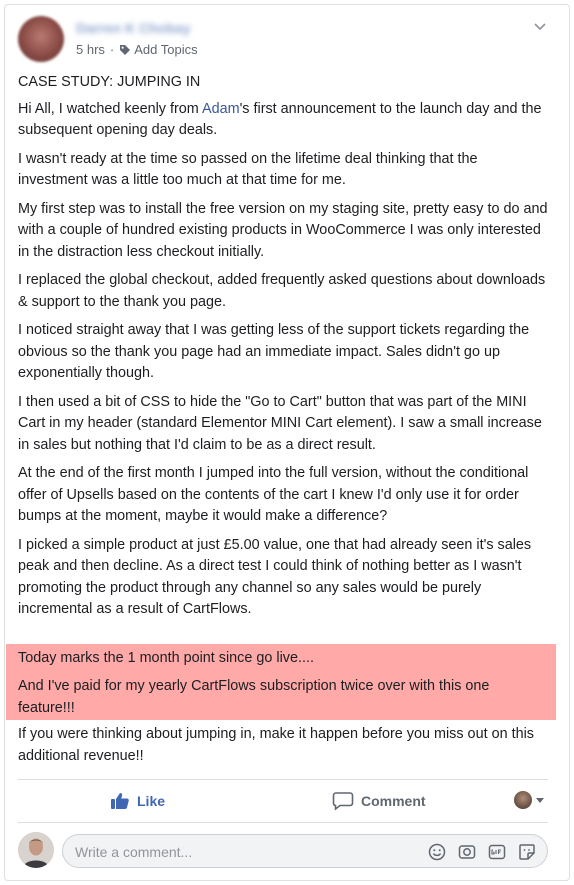 Image resolution: width=574 pixels, height=885 pixels. Describe the element at coordinates (467, 852) in the screenshot. I see `camera-icon` at that location.